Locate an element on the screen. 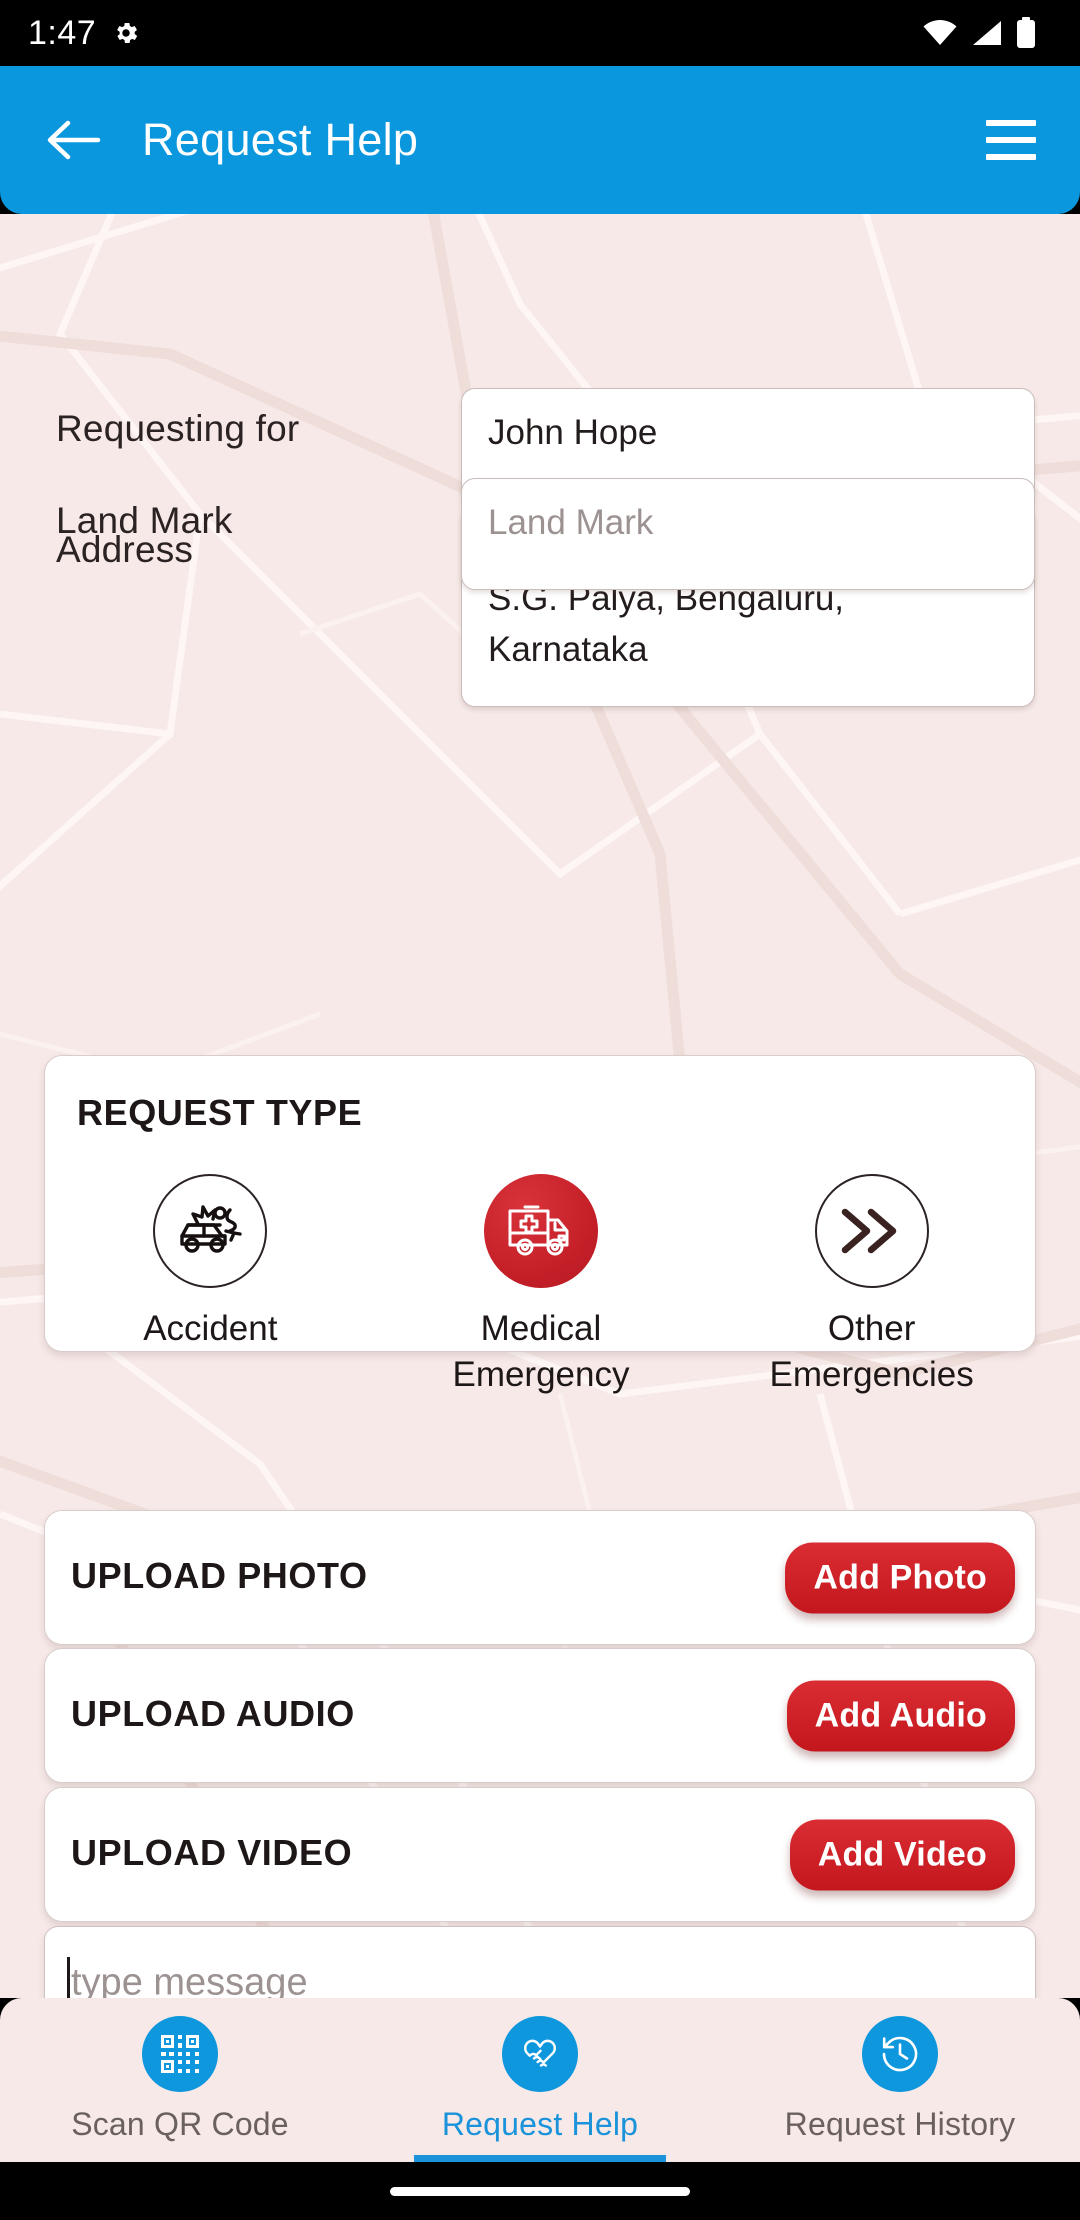  history-clock-icon-circle is located at coordinates (900, 2054).